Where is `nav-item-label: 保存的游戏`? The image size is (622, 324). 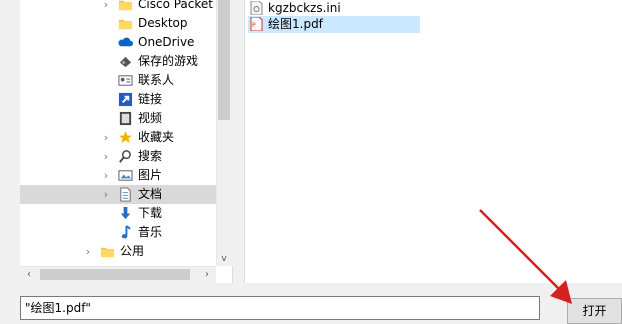 nav-item-label: 保存的游戏 is located at coordinates (168, 61).